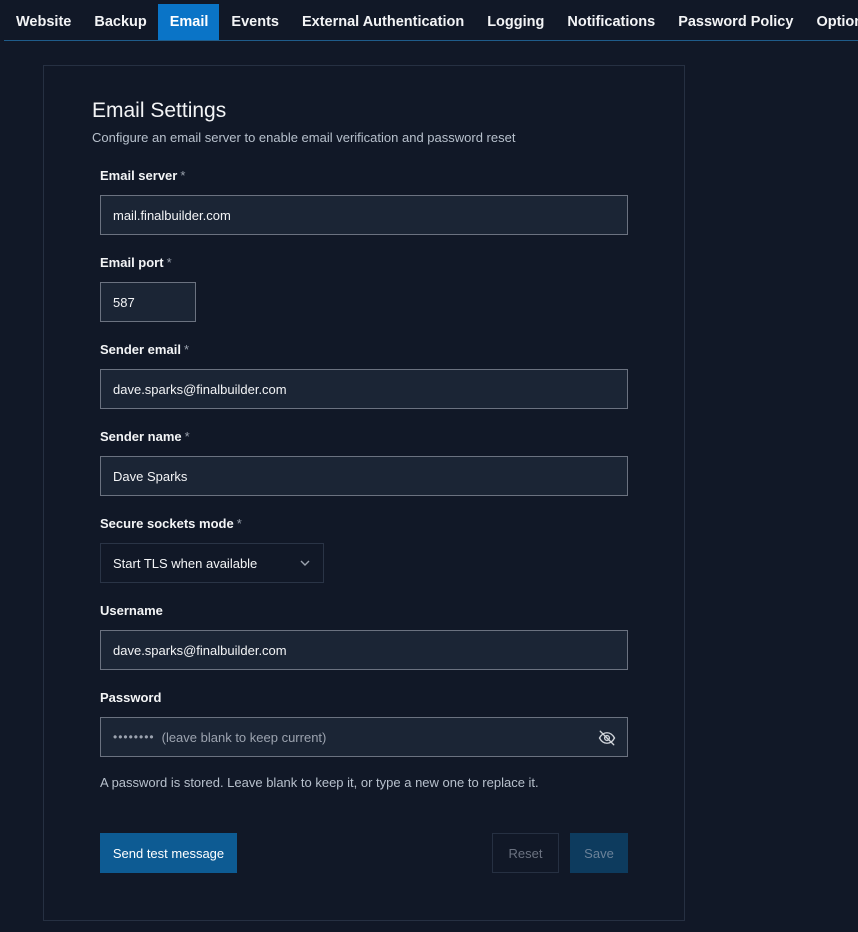  Describe the element at coordinates (364, 650) in the screenshot. I see `username-input: dave.sparks@finalbuilder.com` at that location.